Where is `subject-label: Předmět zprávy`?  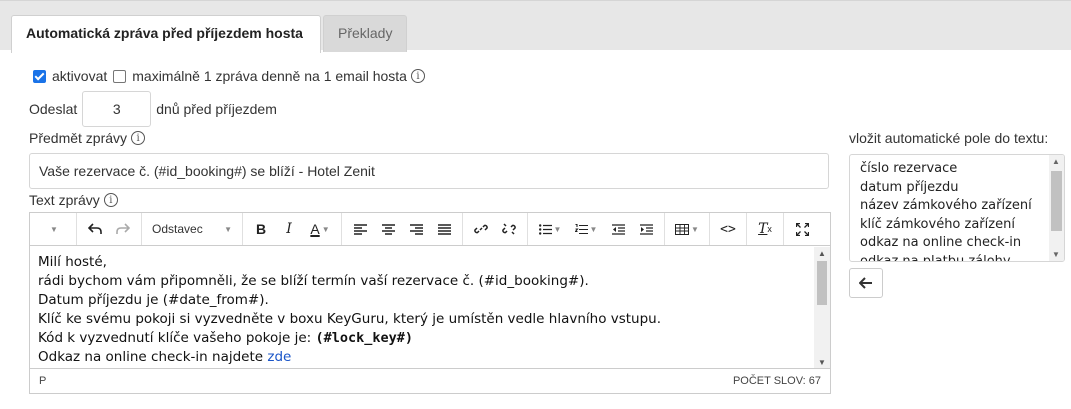 subject-label: Předmět zprávy is located at coordinates (78, 138).